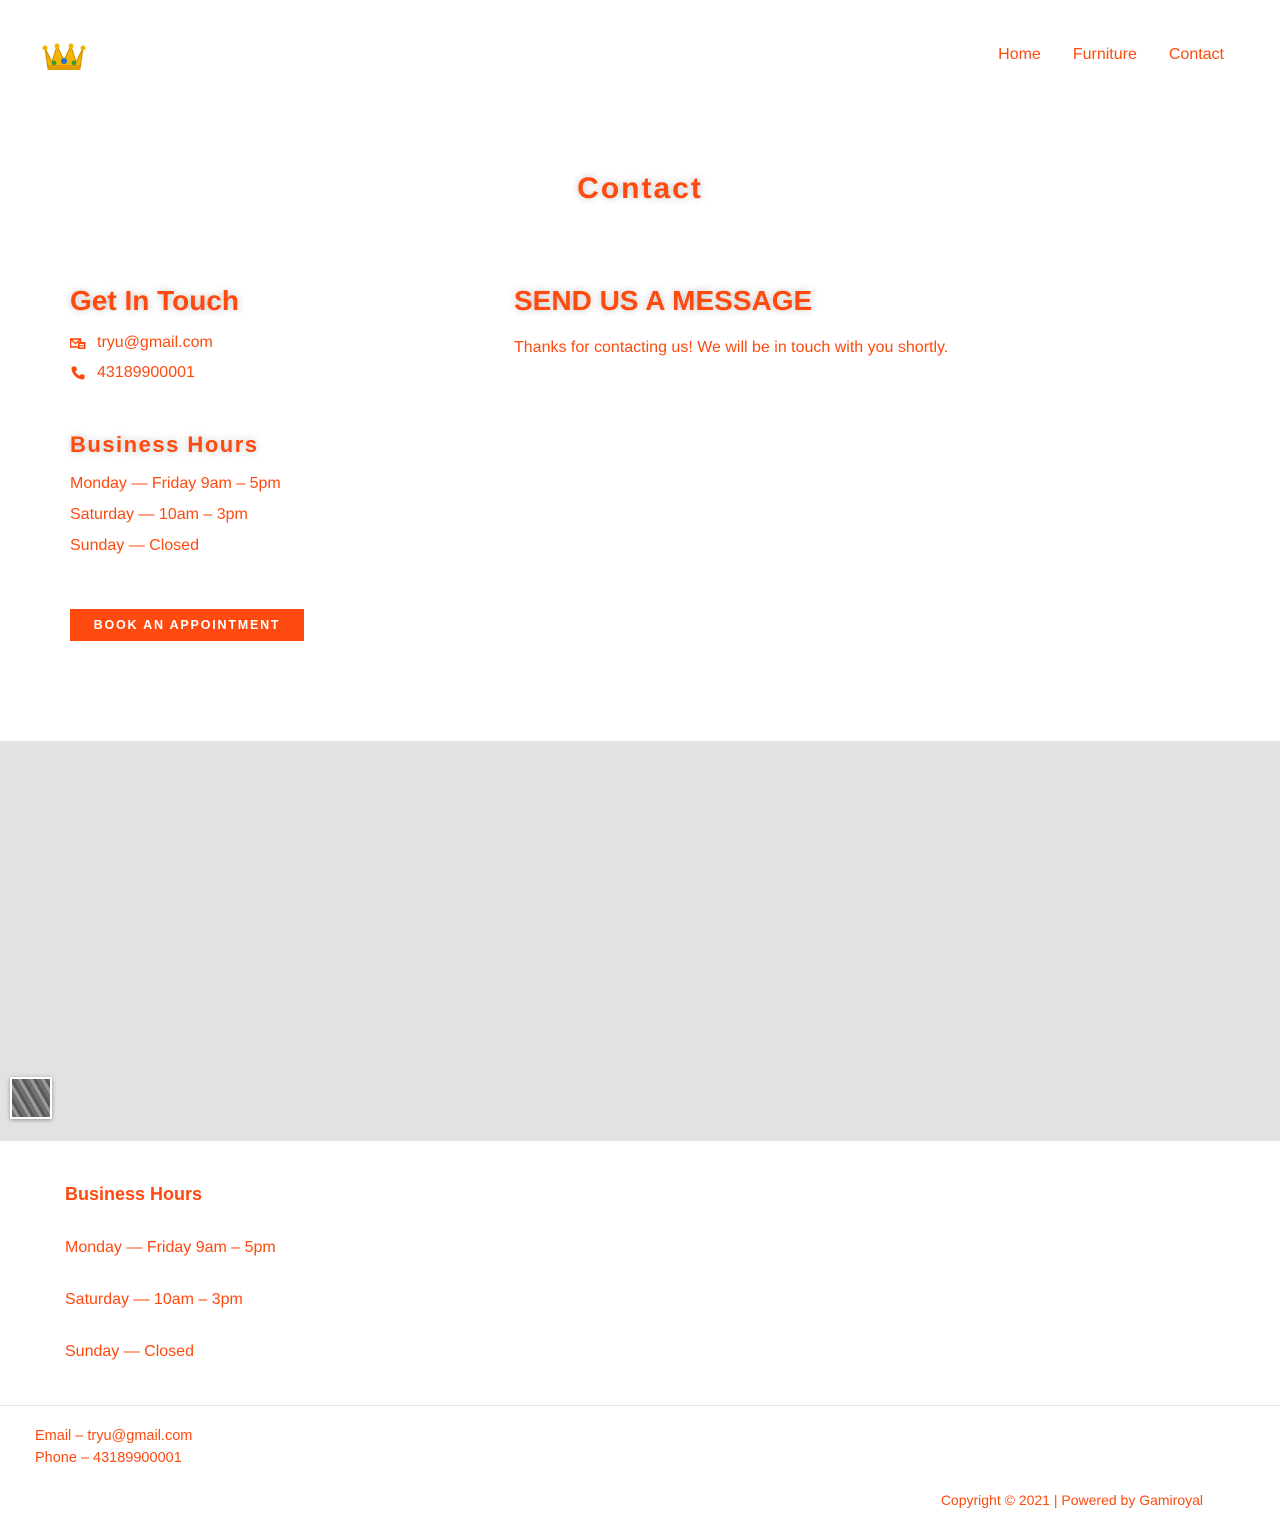 The image size is (1280, 1532). Describe the element at coordinates (159, 514) in the screenshot. I see `hours-saturday: Saturday — 10am – 3pm` at that location.